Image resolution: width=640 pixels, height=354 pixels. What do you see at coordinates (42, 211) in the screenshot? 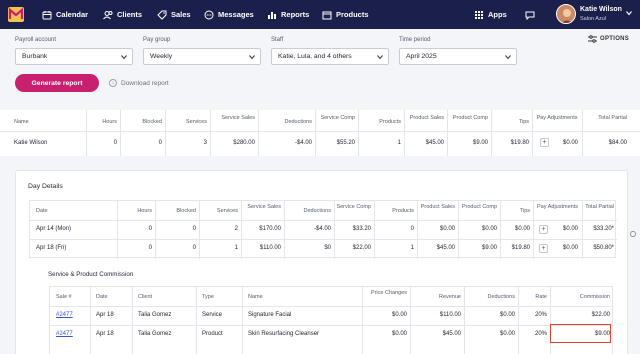
I see `day-col-date: Date` at bounding box center [42, 211].